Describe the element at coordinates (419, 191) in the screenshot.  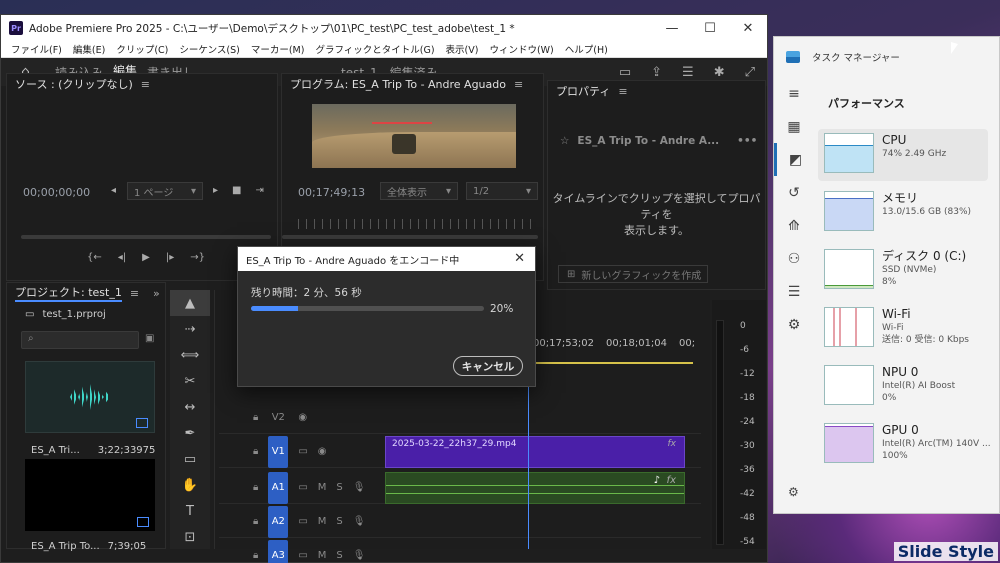
I see `fit-dropdown: 全体表示` at that location.